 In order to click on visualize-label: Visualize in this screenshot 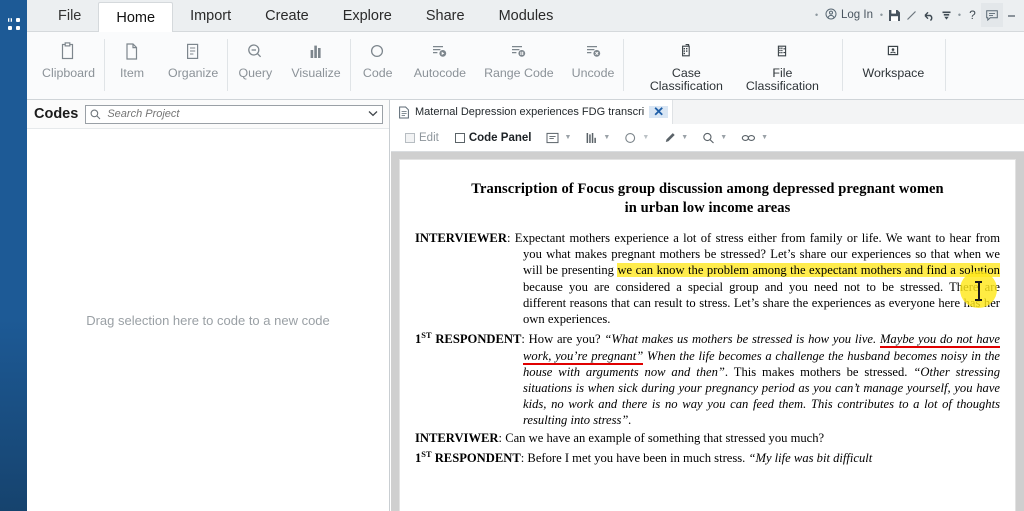, I will do `click(316, 73)`.